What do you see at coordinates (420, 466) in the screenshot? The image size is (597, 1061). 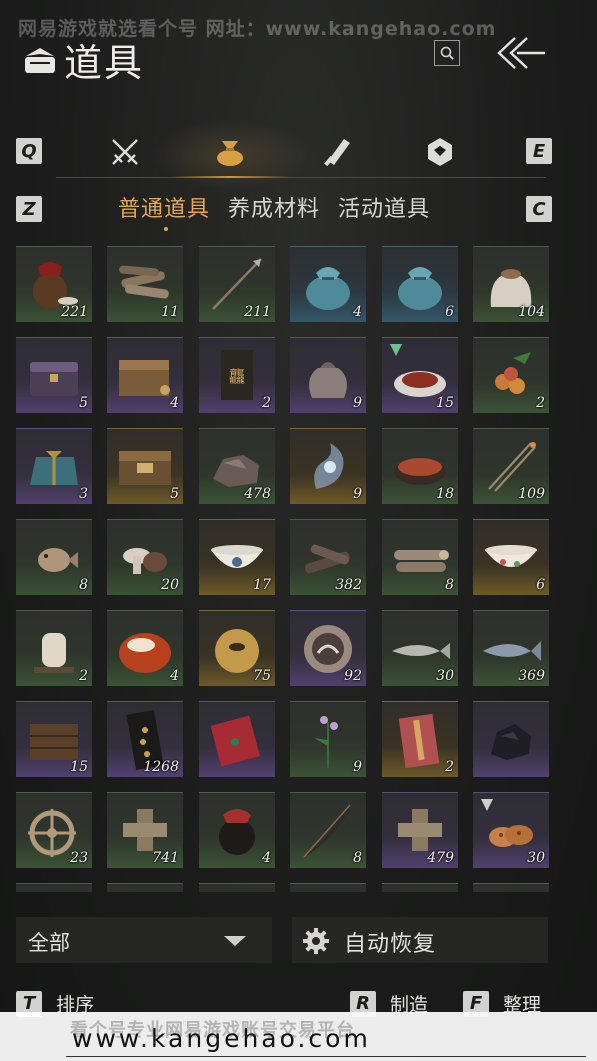 I see `item-slot: 18` at bounding box center [420, 466].